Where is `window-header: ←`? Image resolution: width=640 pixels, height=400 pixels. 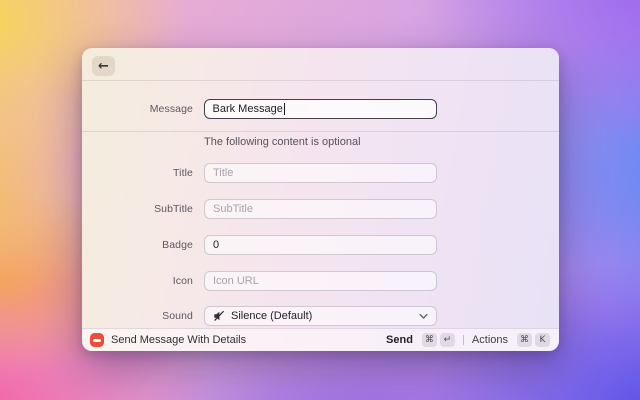 window-header: ← is located at coordinates (320, 64).